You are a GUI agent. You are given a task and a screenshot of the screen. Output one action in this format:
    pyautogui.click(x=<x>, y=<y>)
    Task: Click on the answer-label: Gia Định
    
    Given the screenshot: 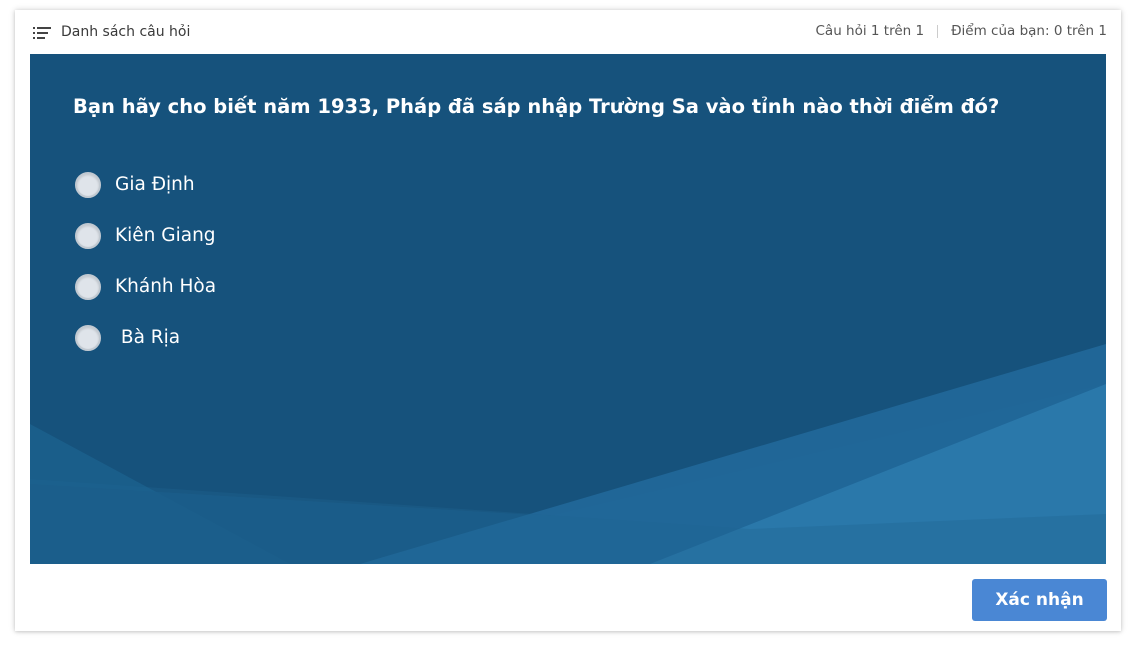 What is the action you would take?
    pyautogui.click(x=155, y=184)
    